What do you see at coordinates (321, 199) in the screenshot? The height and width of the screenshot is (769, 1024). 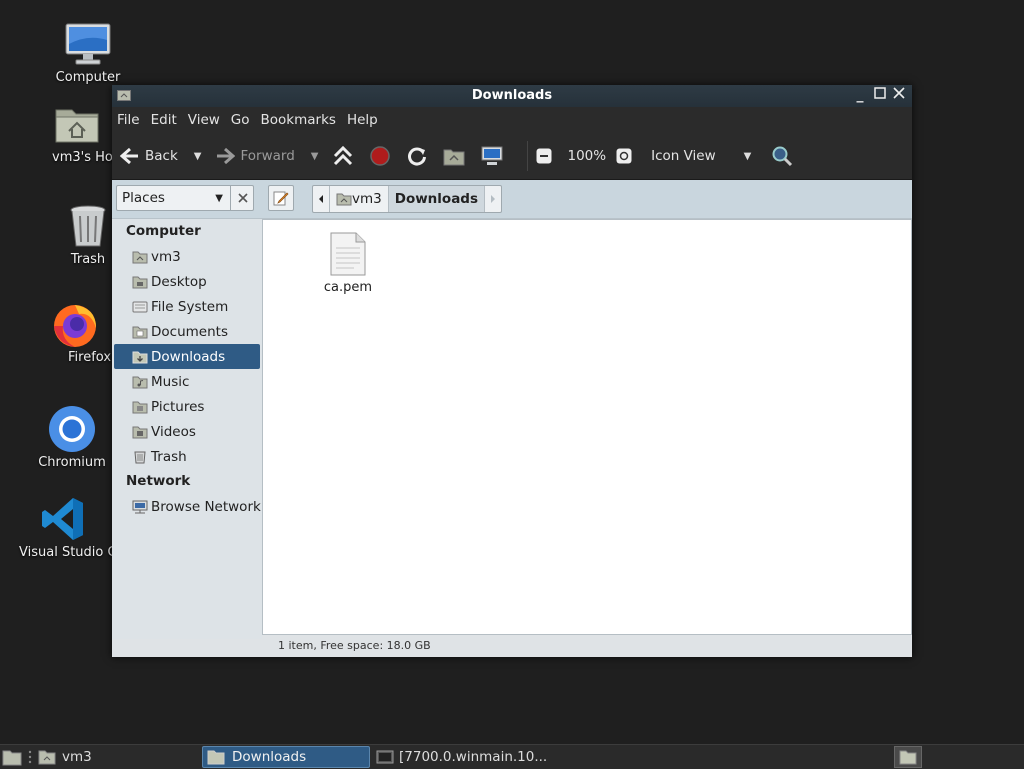 I see `breadcrumb-left-arrow` at bounding box center [321, 199].